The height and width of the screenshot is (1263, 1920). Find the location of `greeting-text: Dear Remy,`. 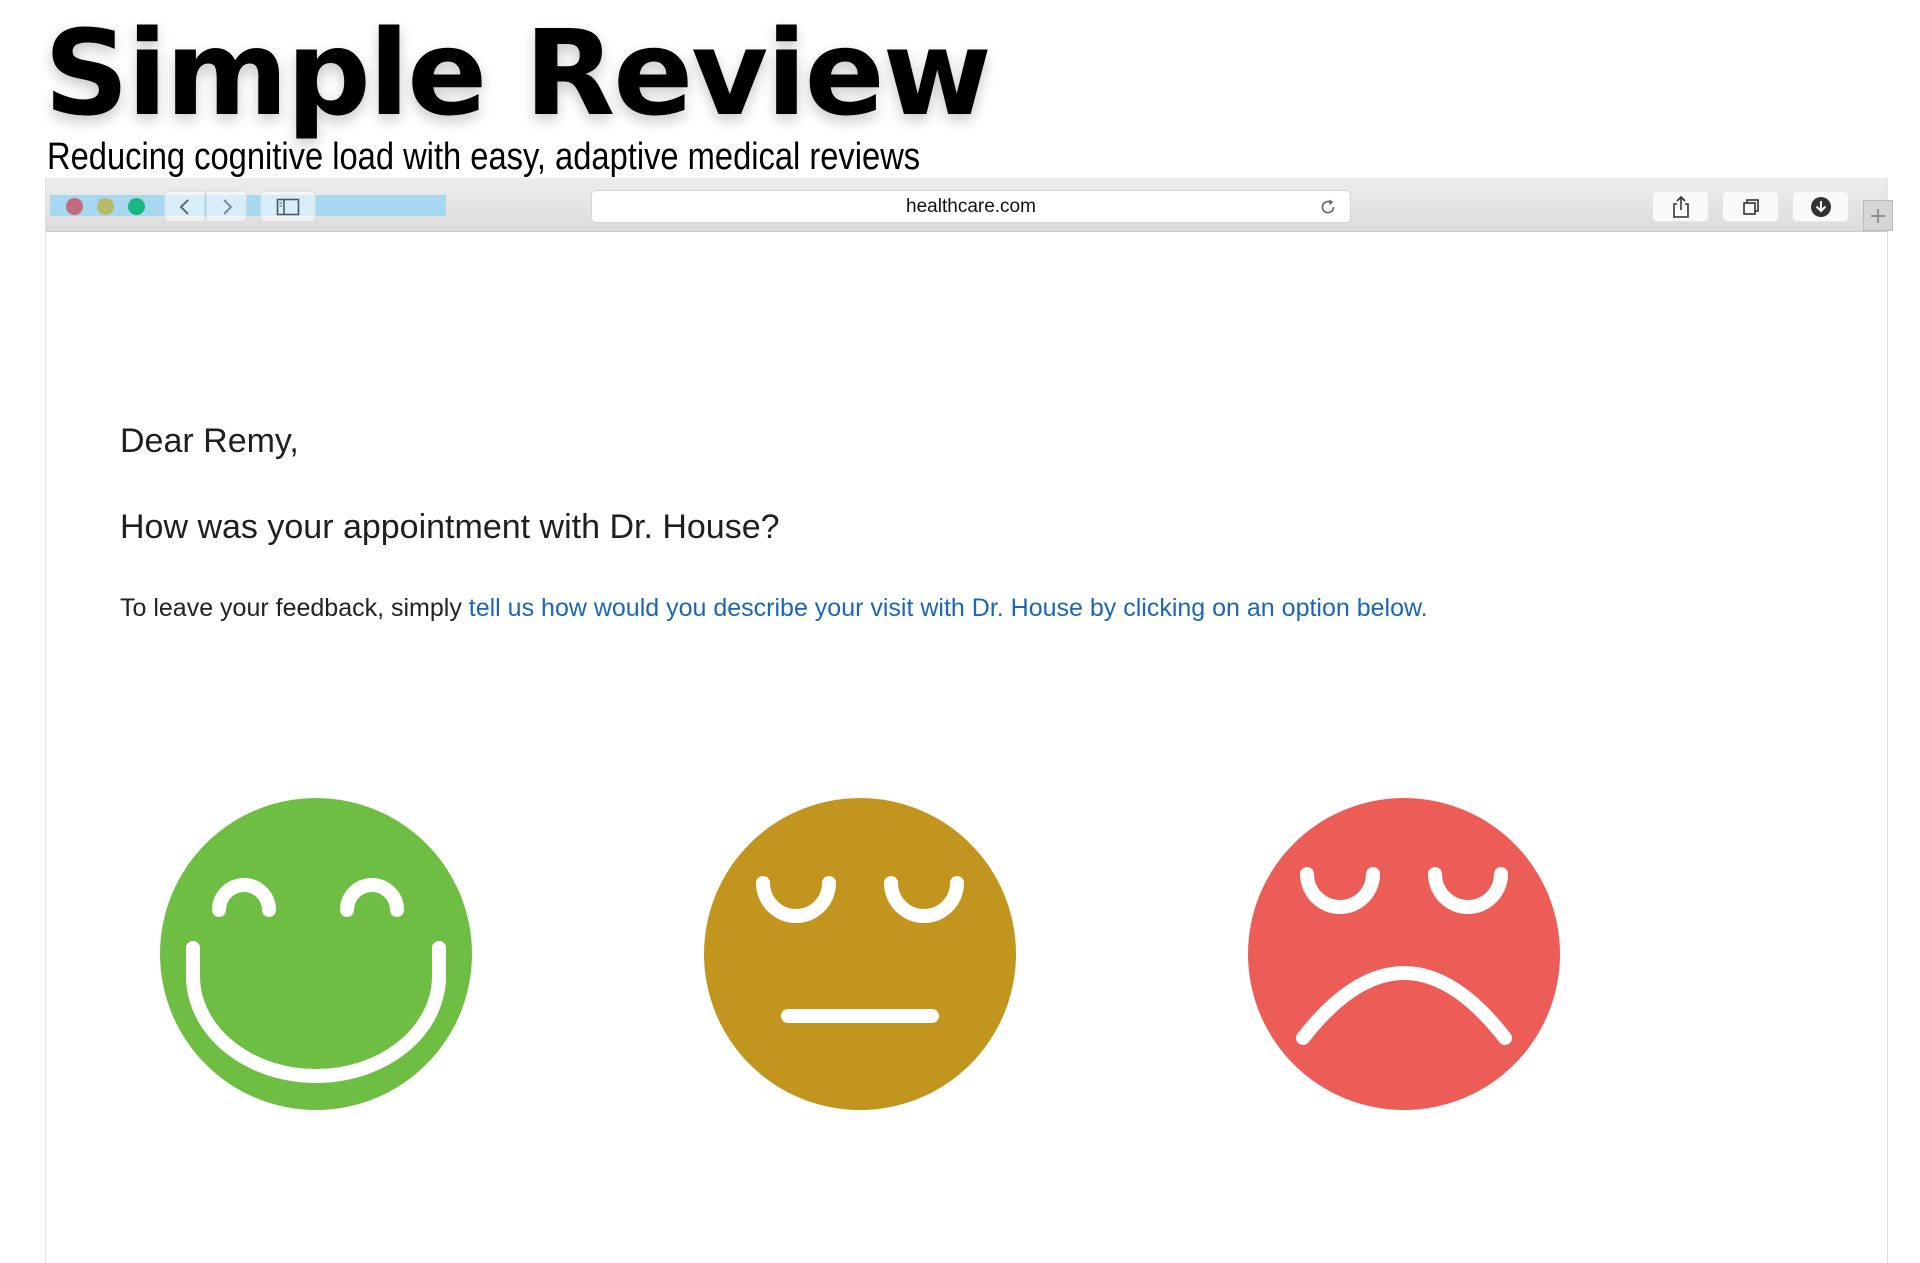

greeting-text: Dear Remy, is located at coordinates (209, 441).